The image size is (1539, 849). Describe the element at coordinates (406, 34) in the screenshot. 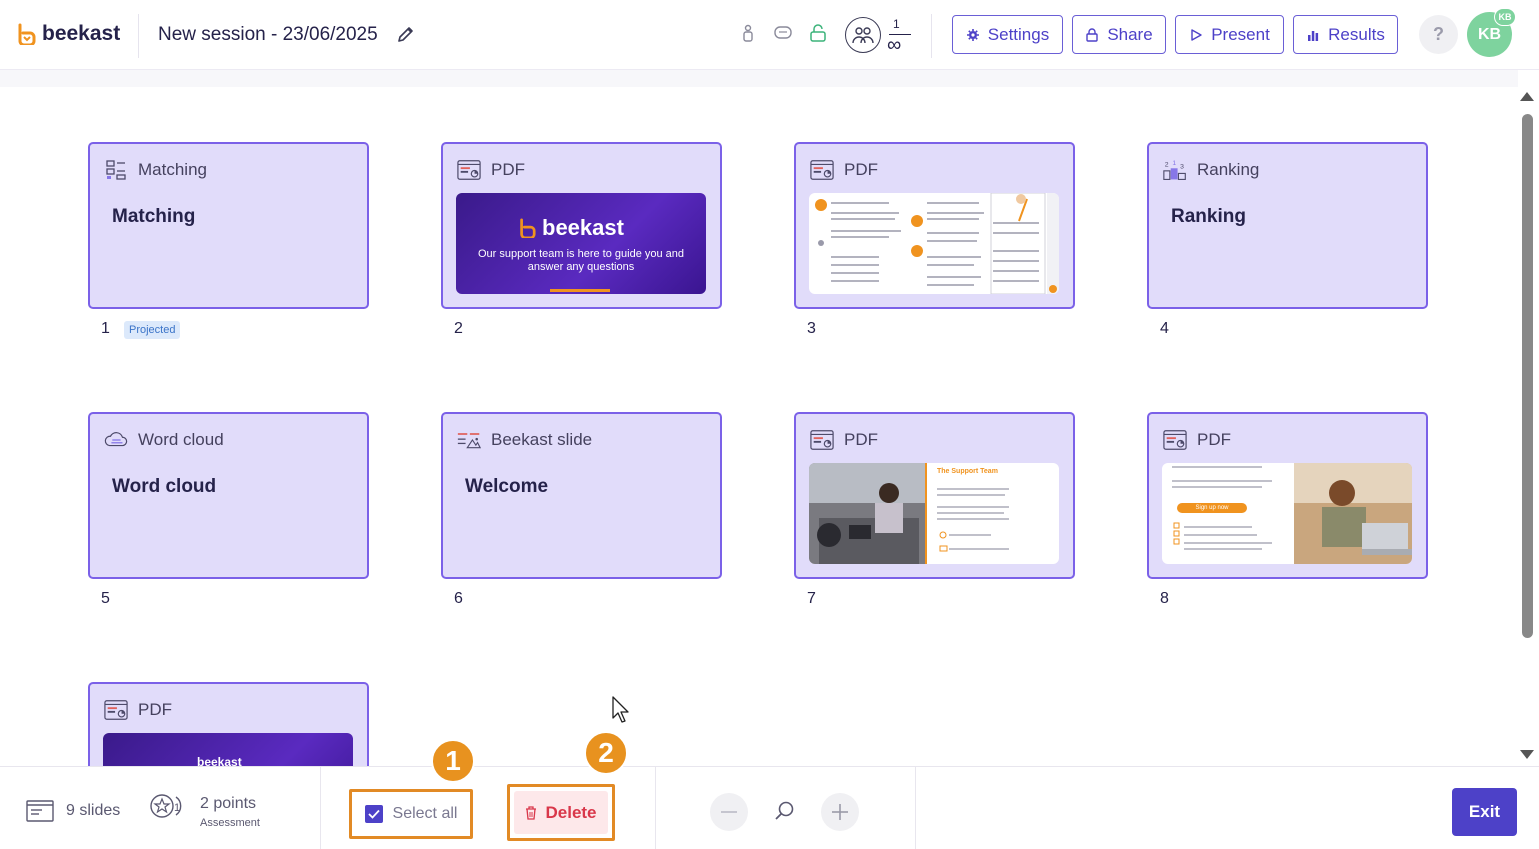

I see `pencil-icon` at that location.